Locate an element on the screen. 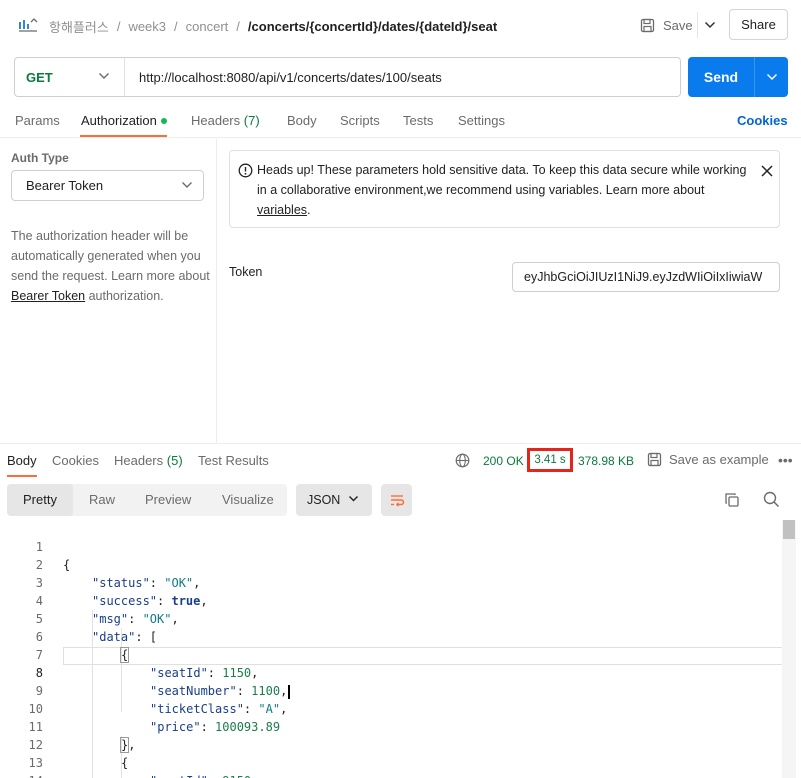 The width and height of the screenshot is (801, 778). code-line: 7 "seatId": 1150, is located at coordinates (398, 654).